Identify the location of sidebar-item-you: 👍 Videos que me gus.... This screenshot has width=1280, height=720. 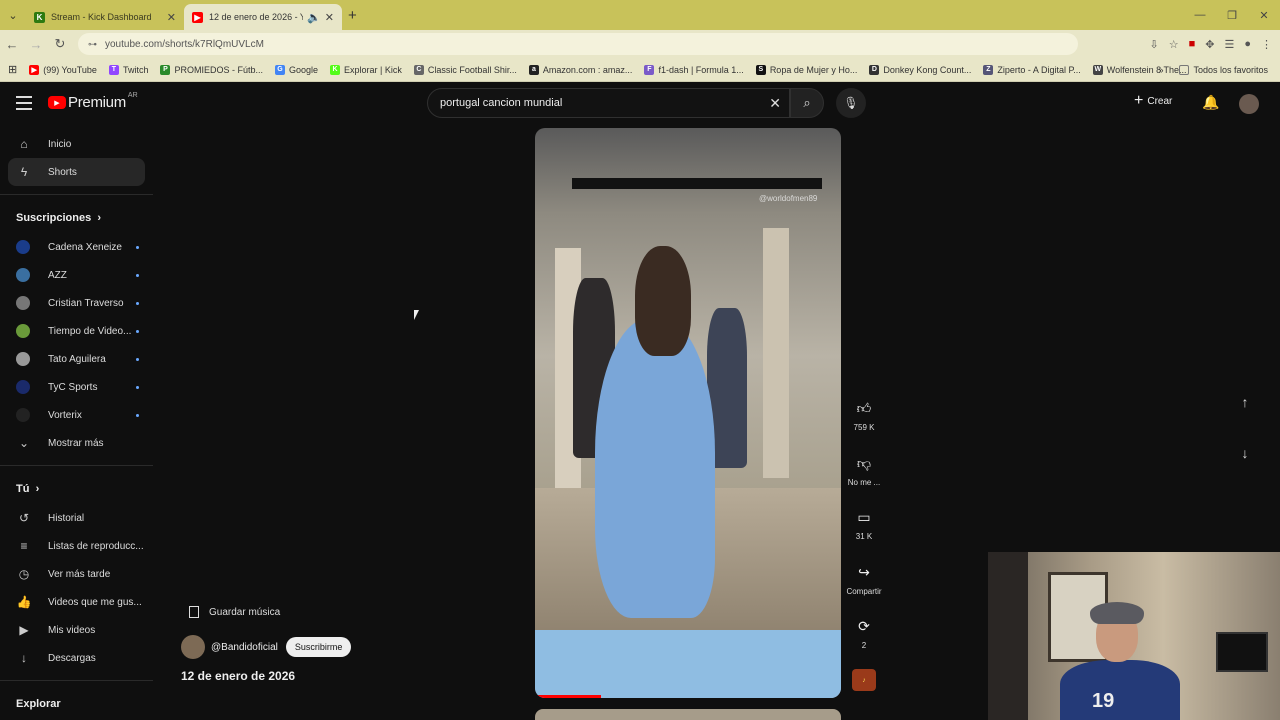
(76, 602).